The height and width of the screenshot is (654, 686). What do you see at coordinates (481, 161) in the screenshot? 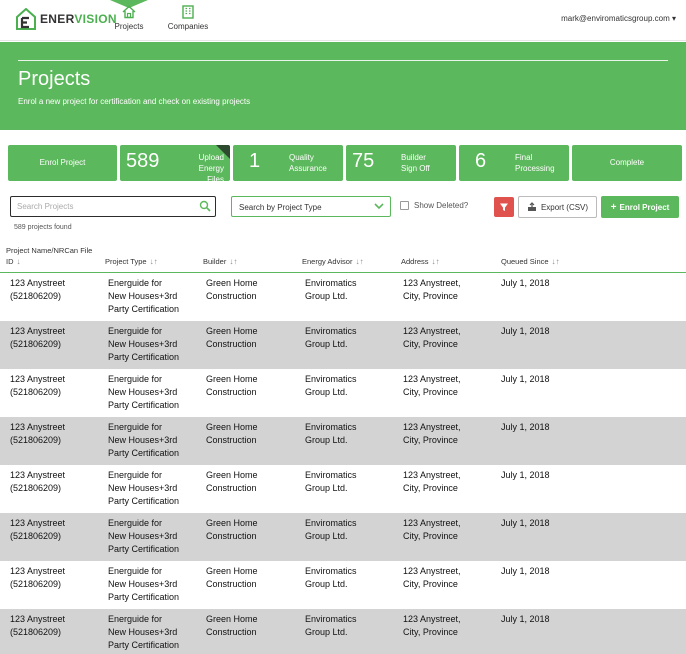
I see `tile-final-count: 6` at bounding box center [481, 161].